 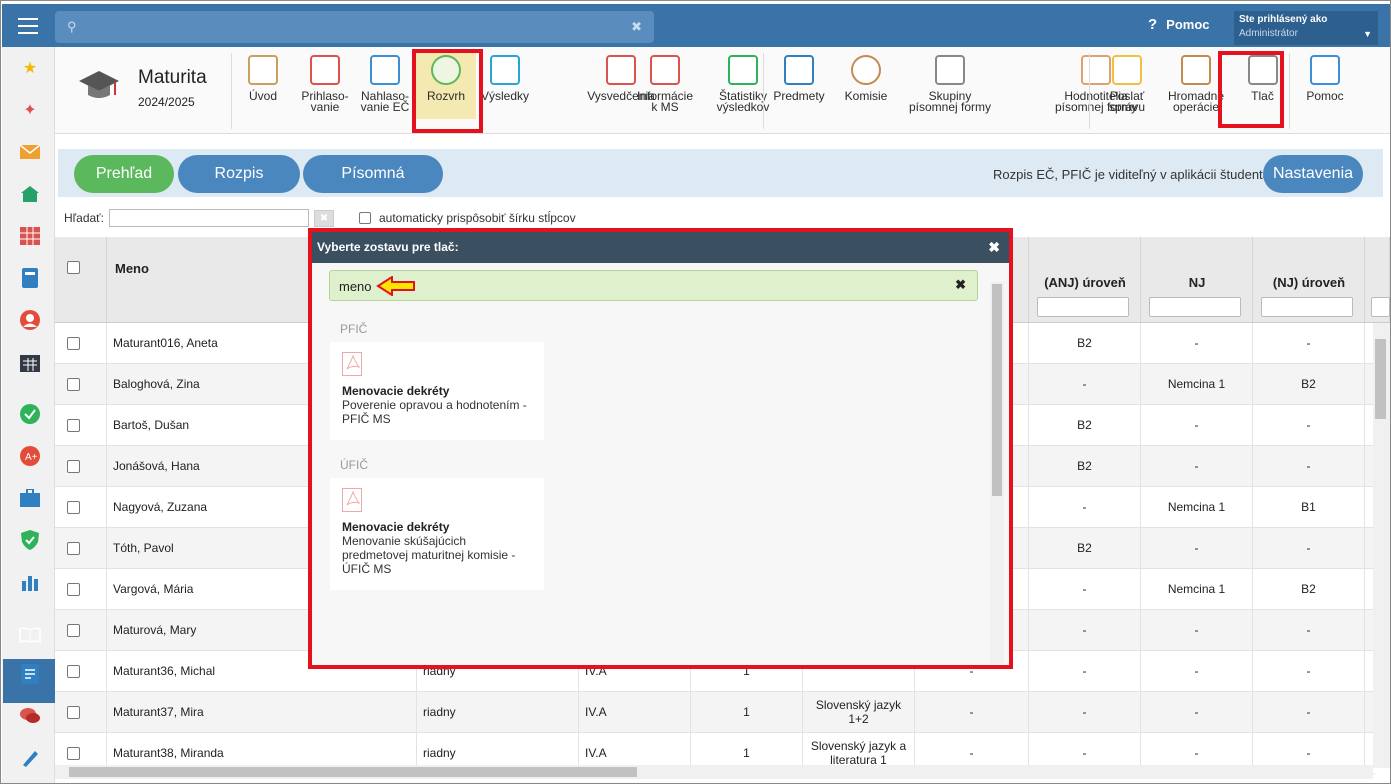 I want to click on toolbar-item-graduates: Úvod, so click(x=263, y=78).